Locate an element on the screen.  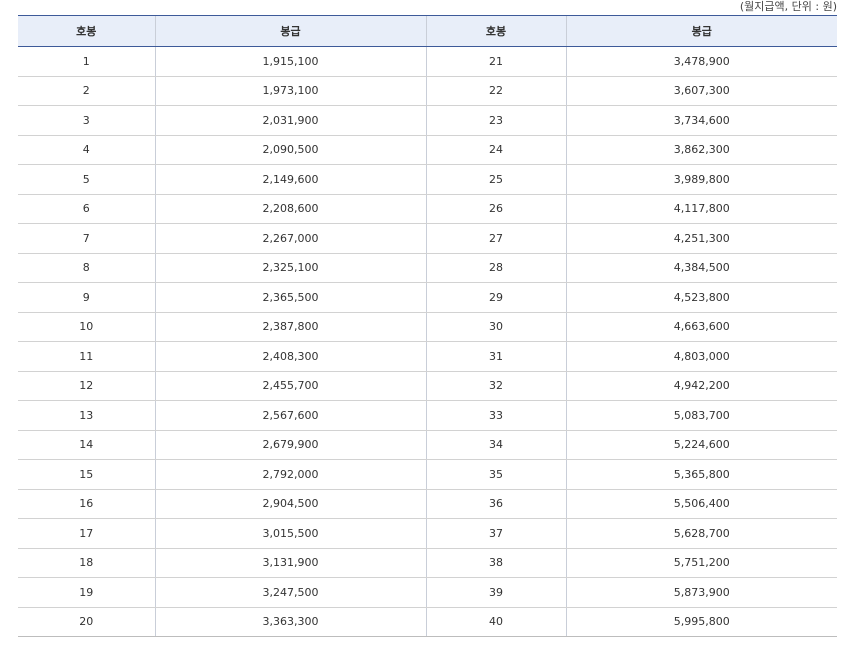
cell-salary-right: 3,734,600 is located at coordinates (701, 120).